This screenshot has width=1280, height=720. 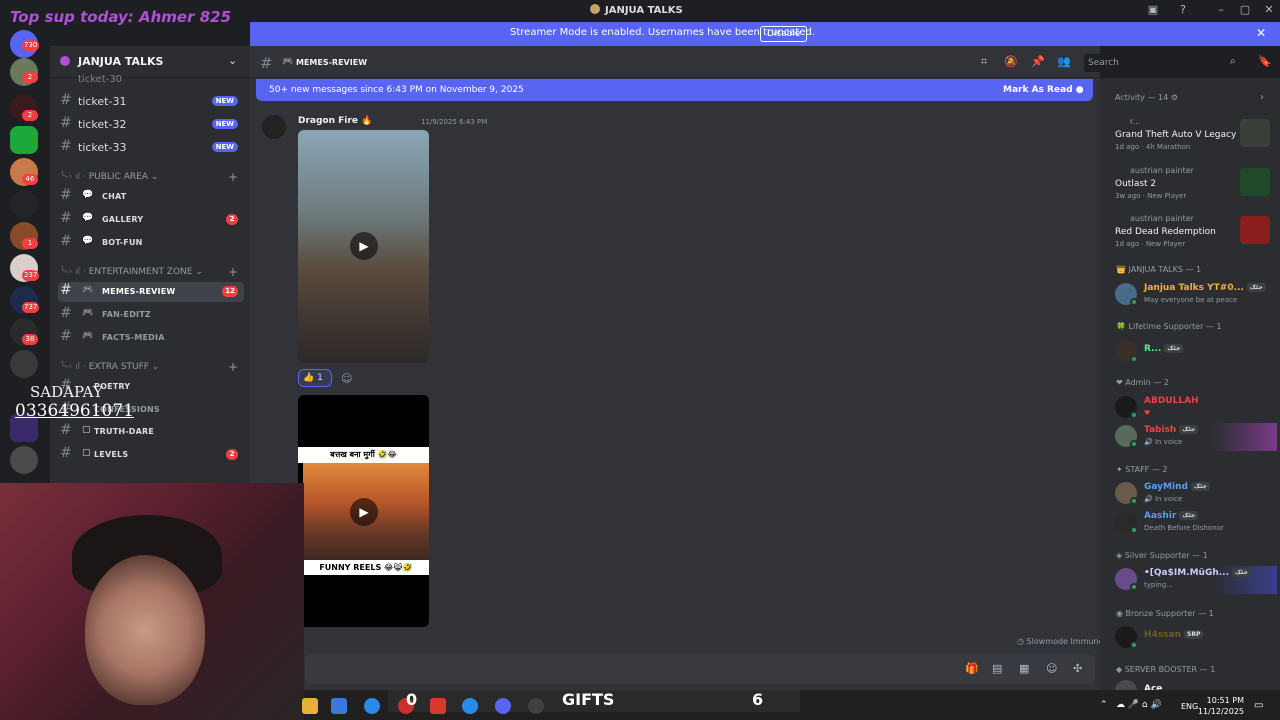 I want to click on member-name: ABDULLAH, so click(x=1171, y=401).